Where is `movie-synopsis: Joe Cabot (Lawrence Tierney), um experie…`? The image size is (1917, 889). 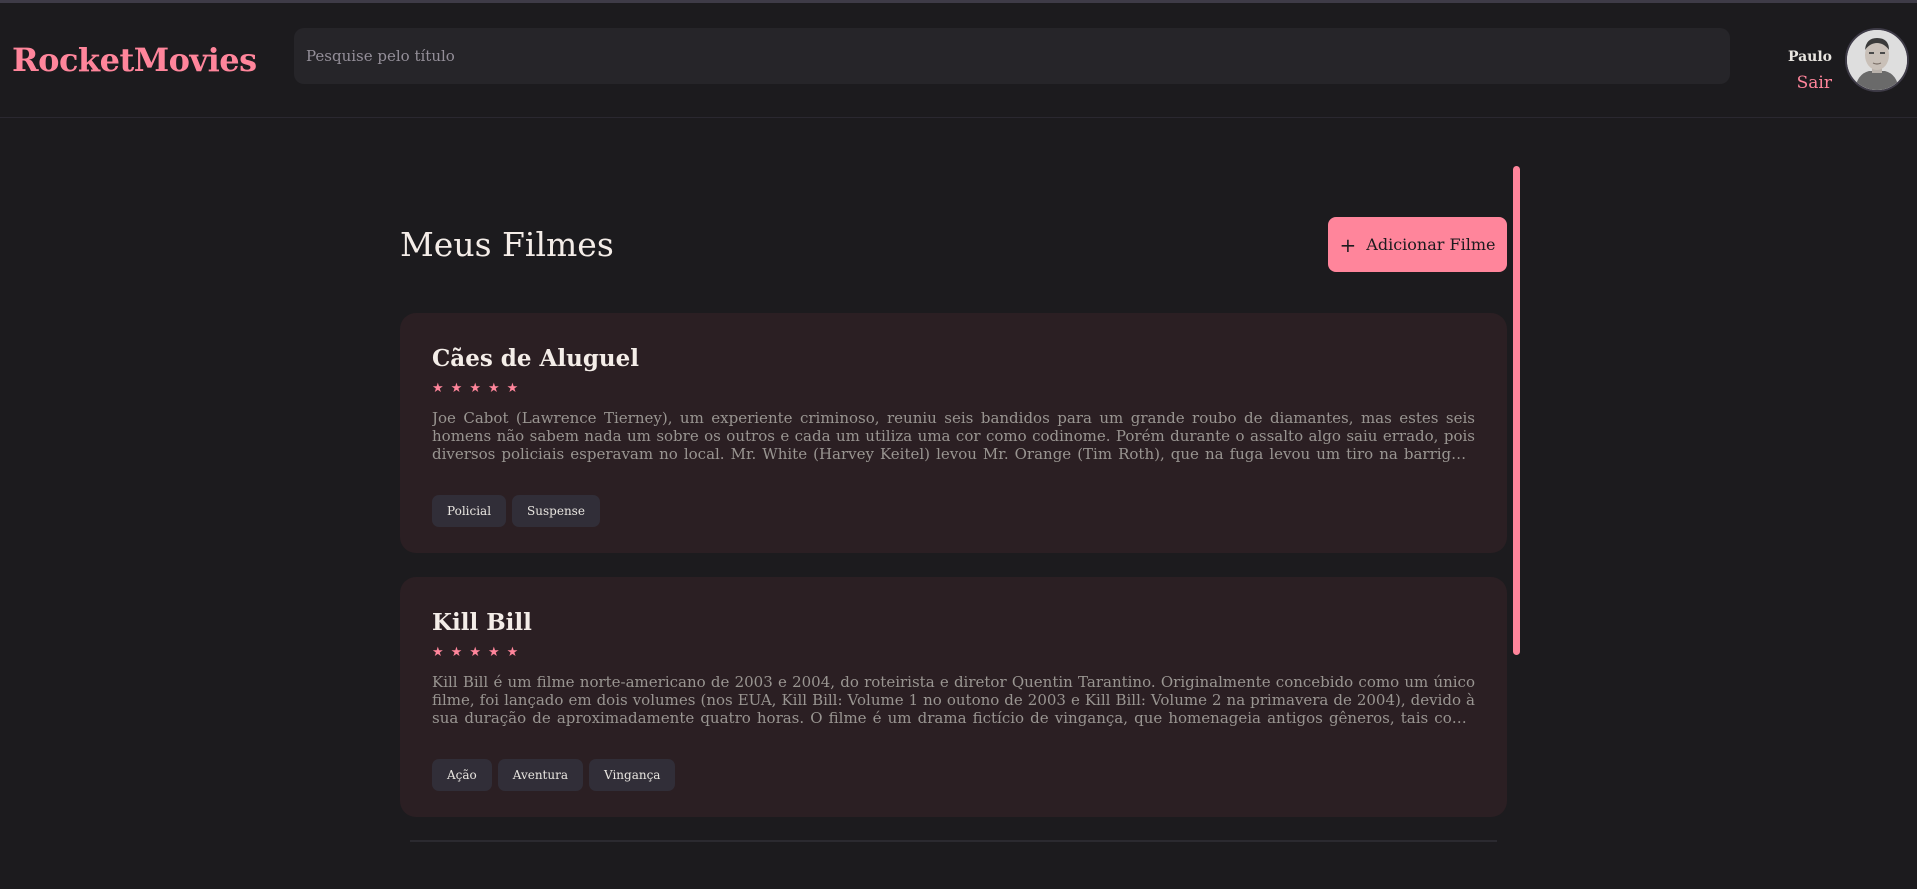
movie-synopsis: Joe Cabot (Lawrence Tierney), um experie… is located at coordinates (953, 436).